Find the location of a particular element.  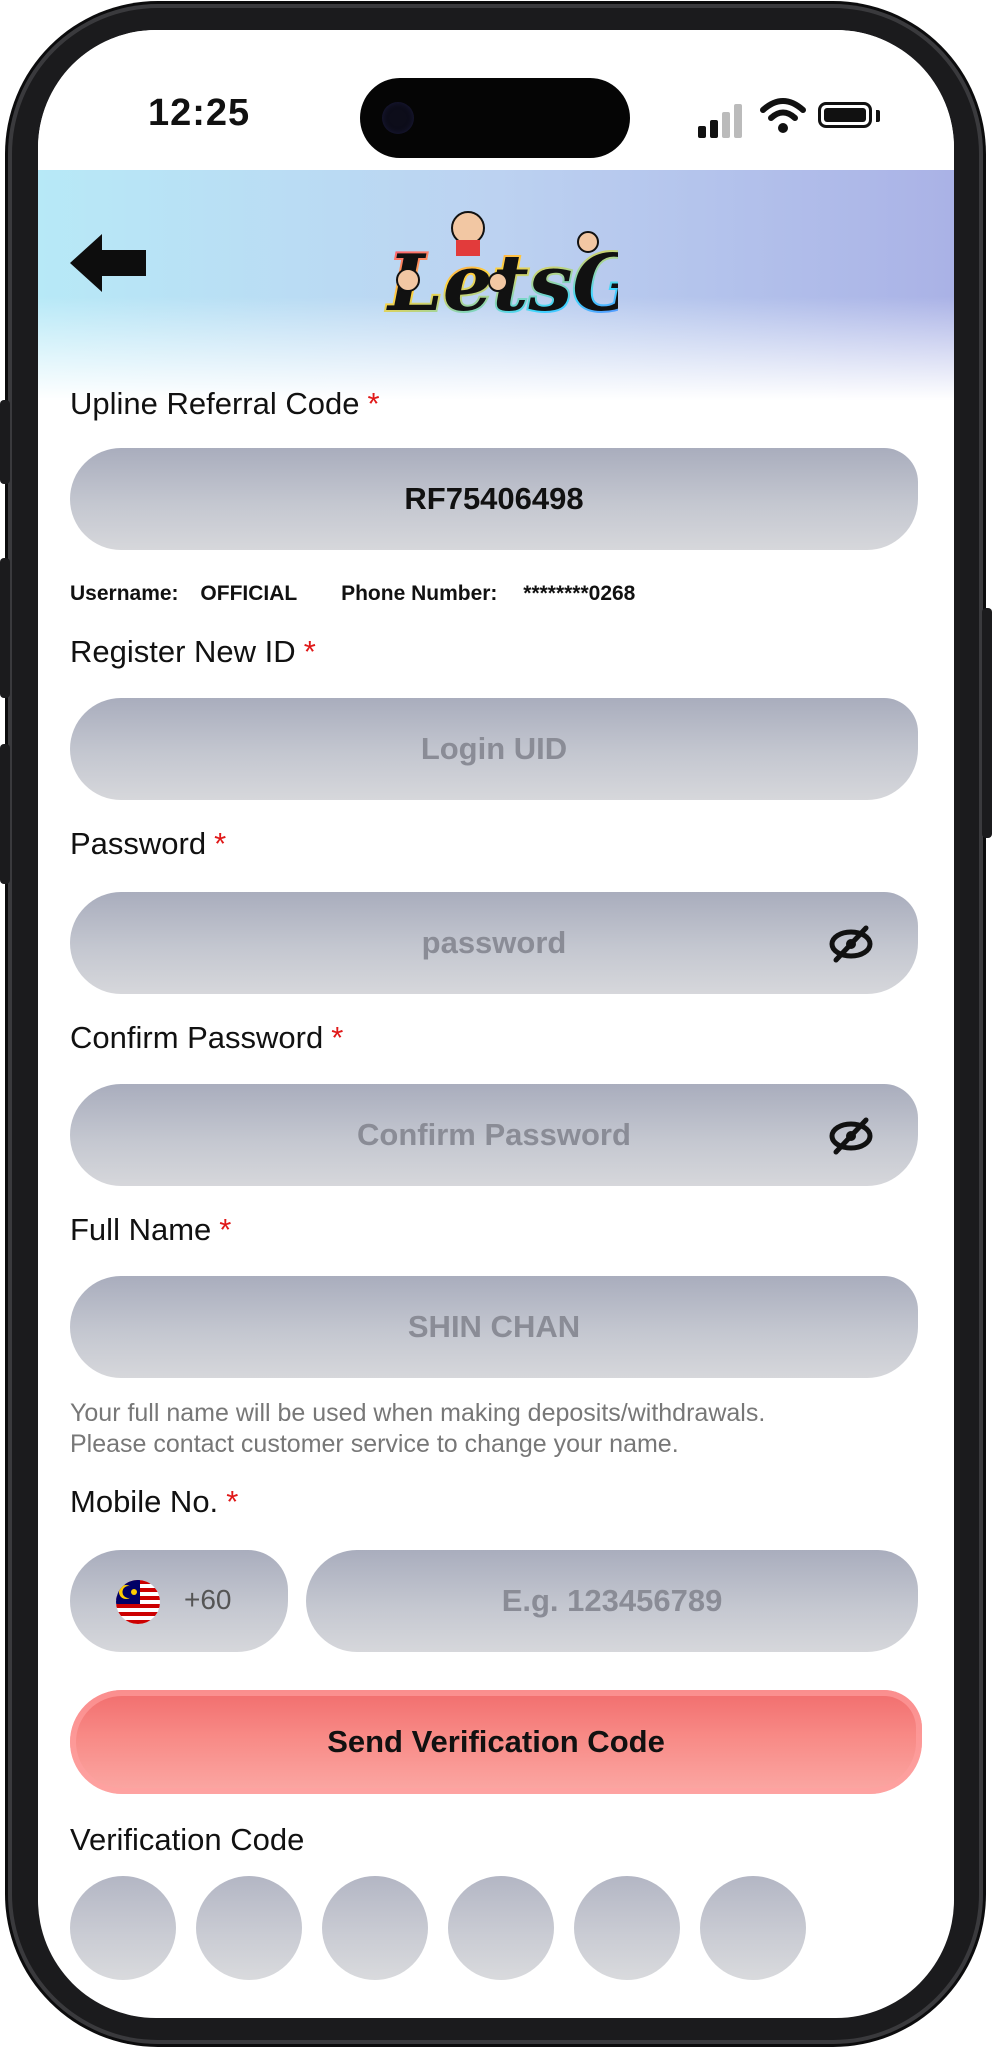

referral-code-value: RF75406498 is located at coordinates (494, 498).